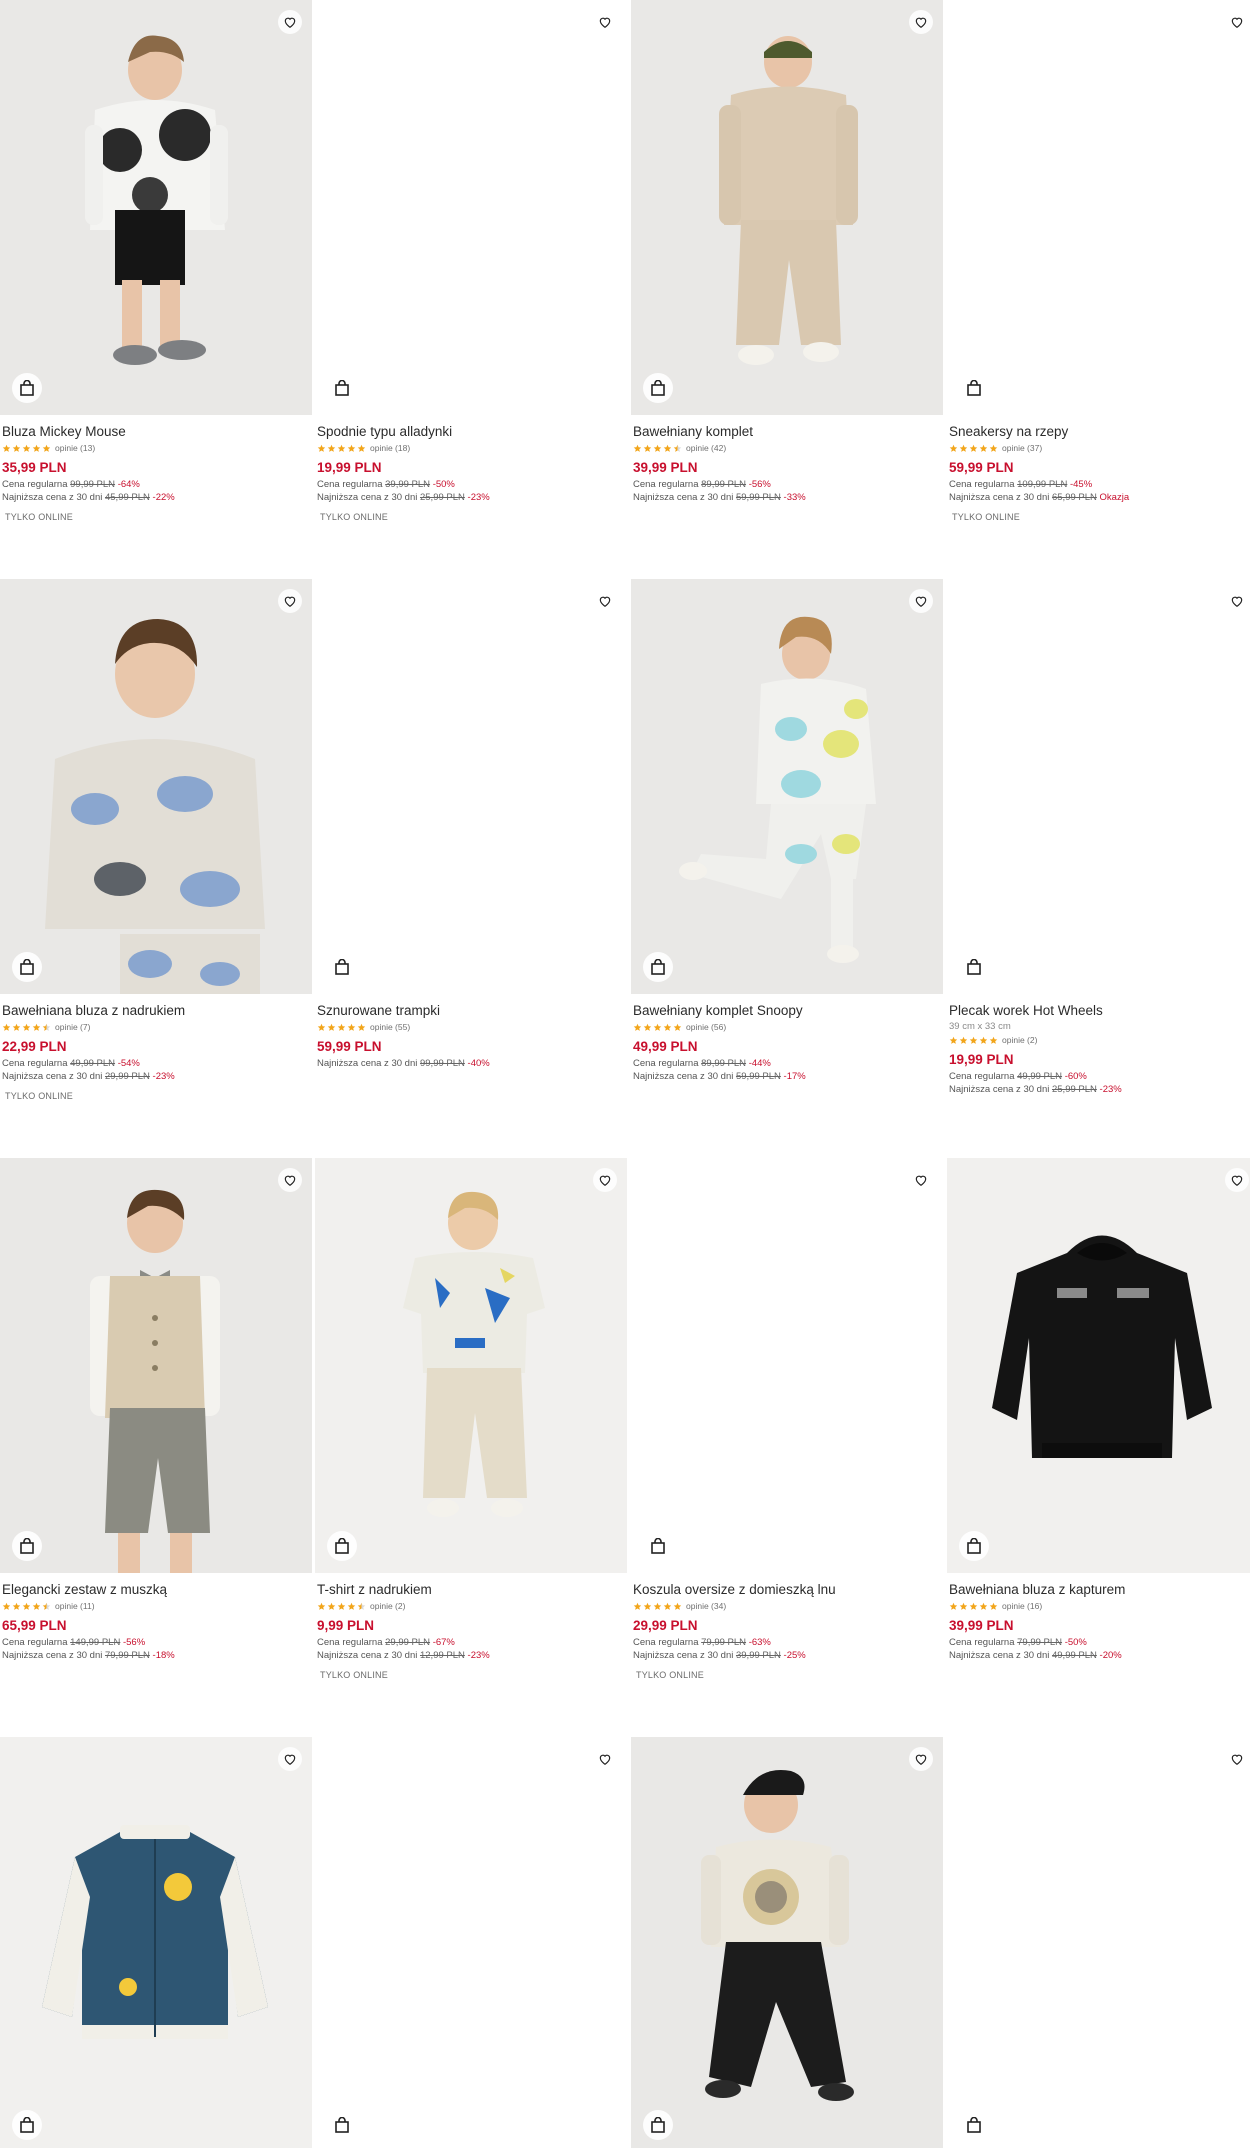  I want to click on rating-stars, so click(973, 1606).